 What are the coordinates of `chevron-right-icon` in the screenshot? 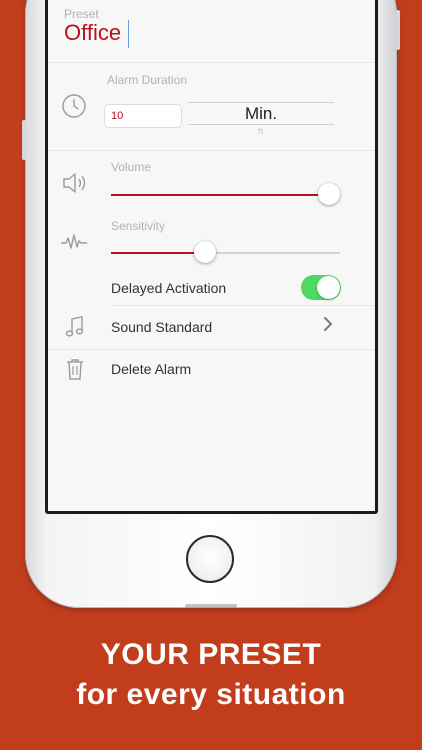 It's located at (328, 326).